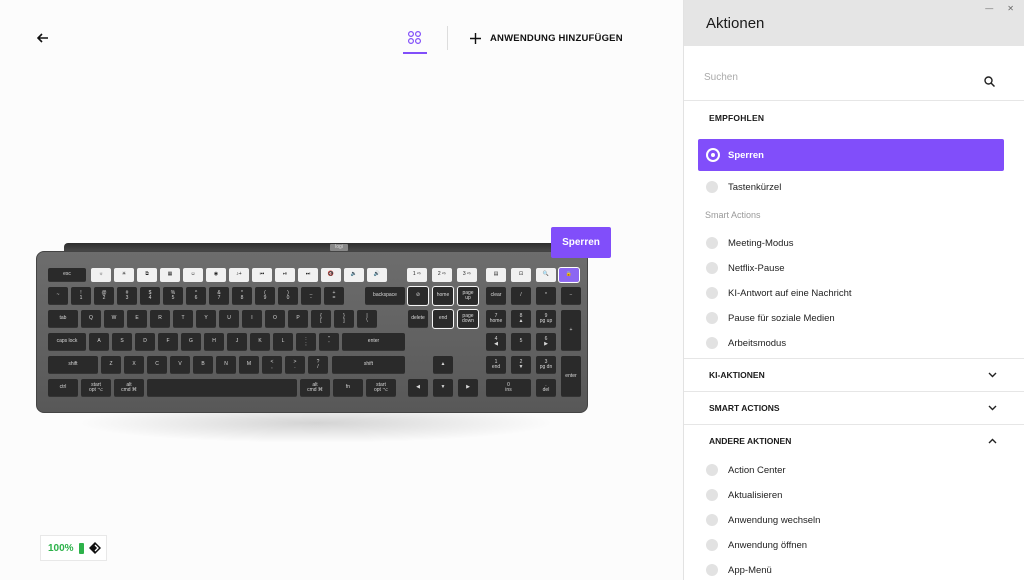 This screenshot has height=580, width=1024. What do you see at coordinates (43, 38) in the screenshot?
I see `back-button` at bounding box center [43, 38].